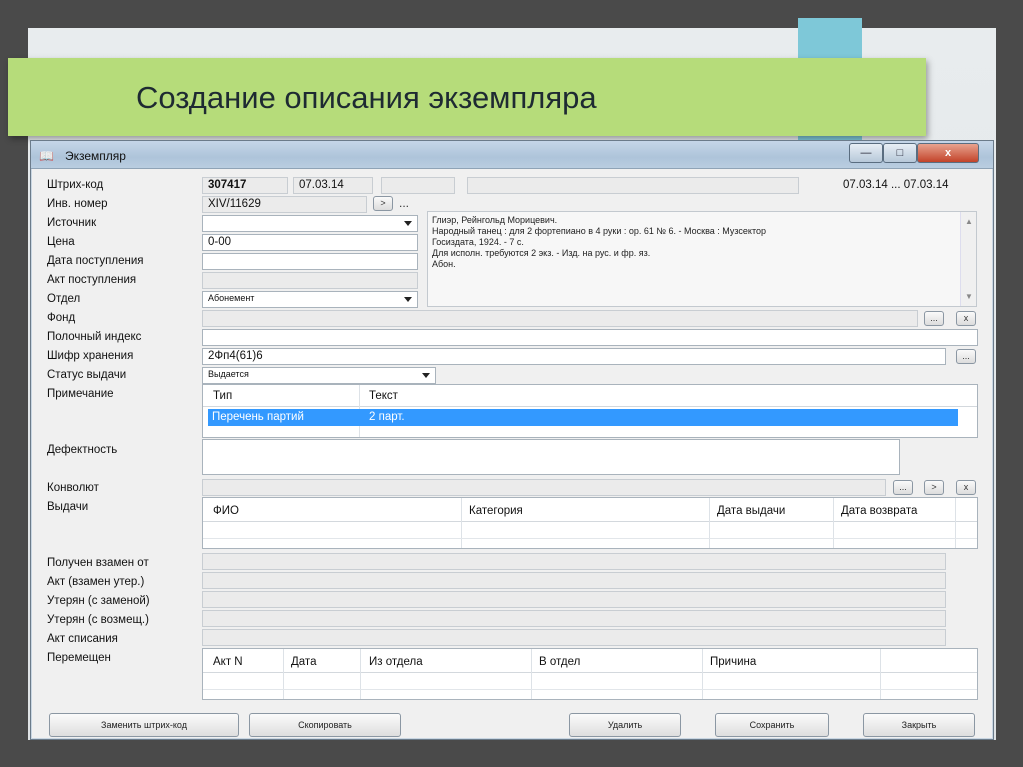 The height and width of the screenshot is (767, 1023). I want to click on storage-cipher-label: Шифр хранения, so click(90, 356).